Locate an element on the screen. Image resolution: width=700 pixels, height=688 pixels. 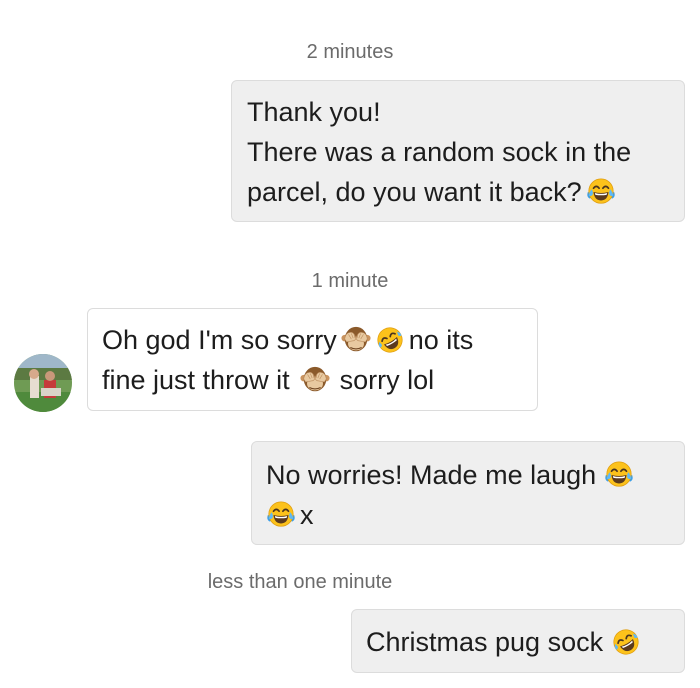
message-bubble-outgoing: Christmas pug sock is located at coordinates (518, 641).